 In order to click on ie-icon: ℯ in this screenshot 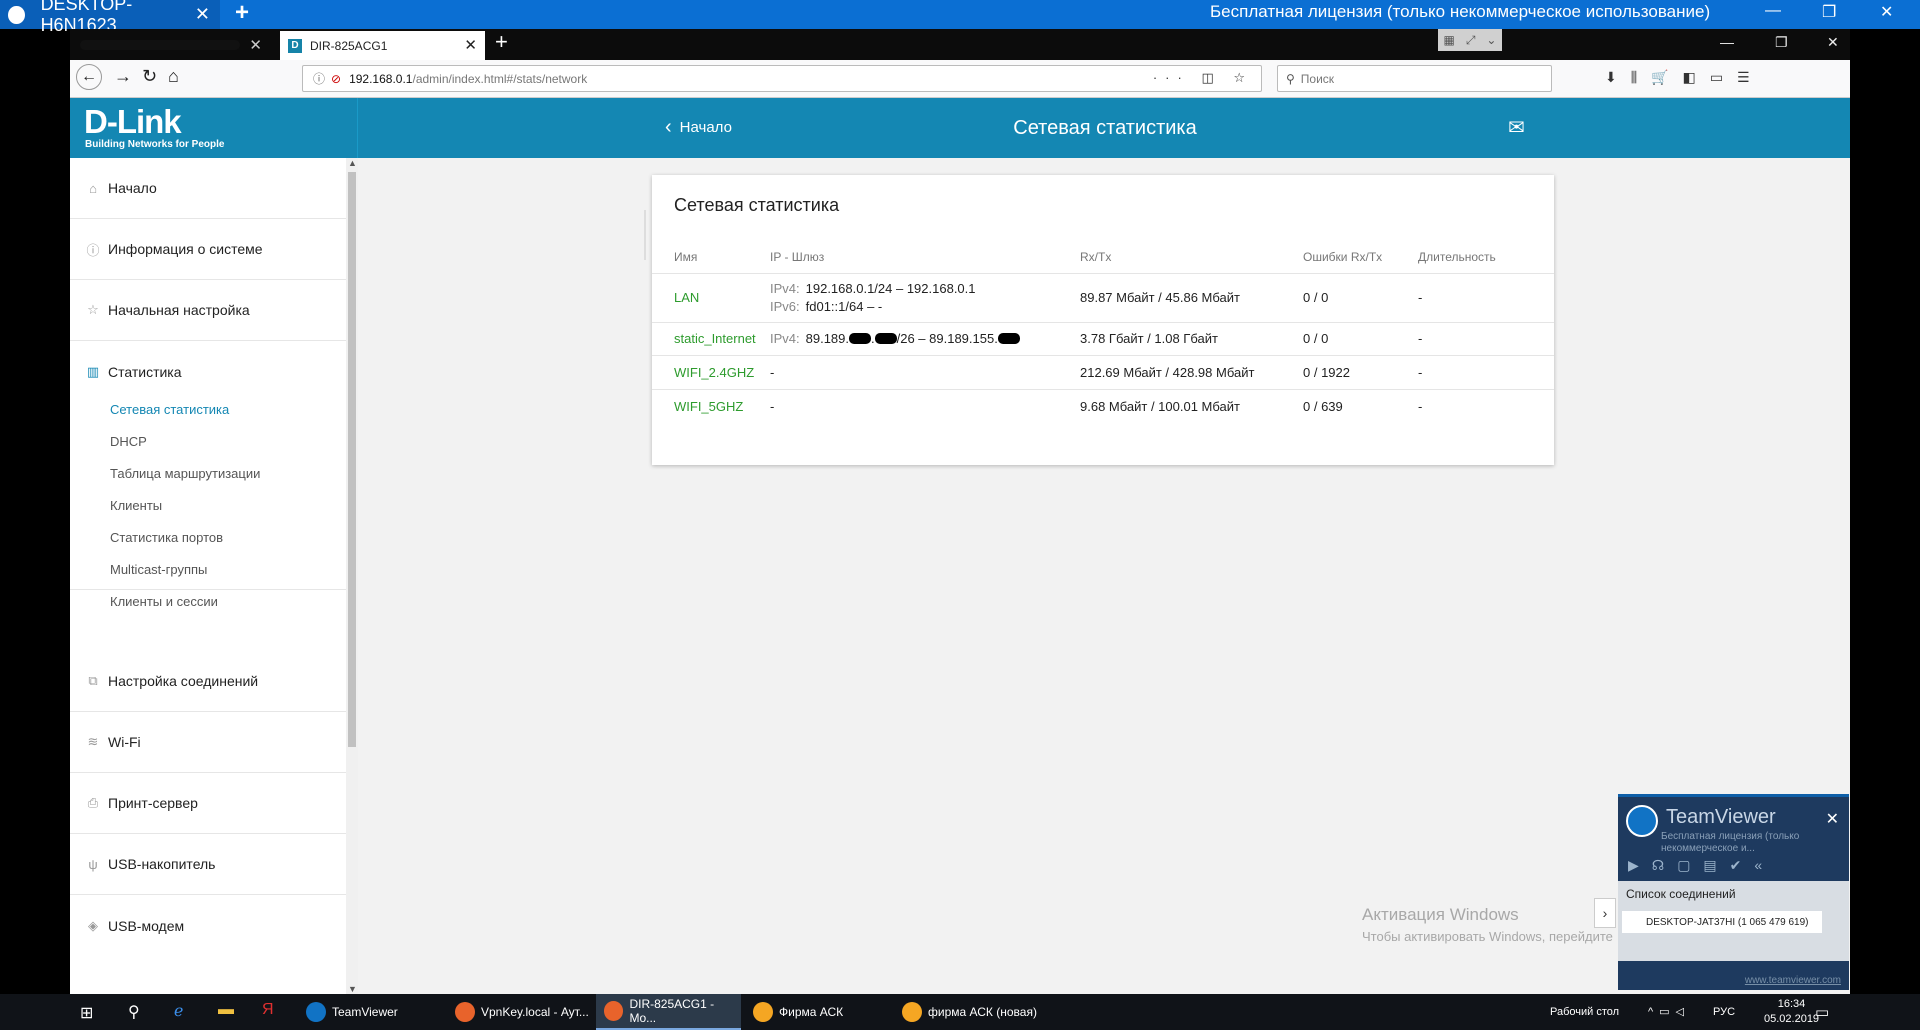, I will do `click(178, 1011)`.